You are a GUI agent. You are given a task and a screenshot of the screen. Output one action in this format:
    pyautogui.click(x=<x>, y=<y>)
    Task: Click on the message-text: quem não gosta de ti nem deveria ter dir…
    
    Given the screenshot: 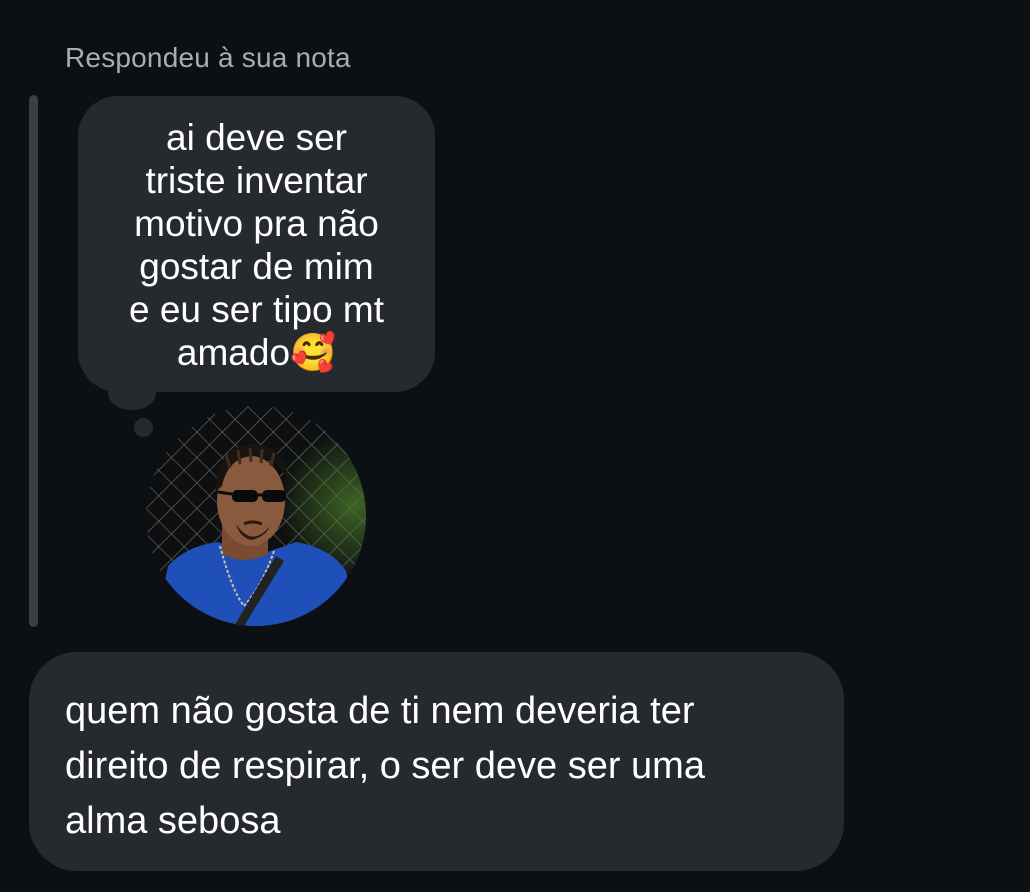 What is the action you would take?
    pyautogui.click(x=385, y=766)
    